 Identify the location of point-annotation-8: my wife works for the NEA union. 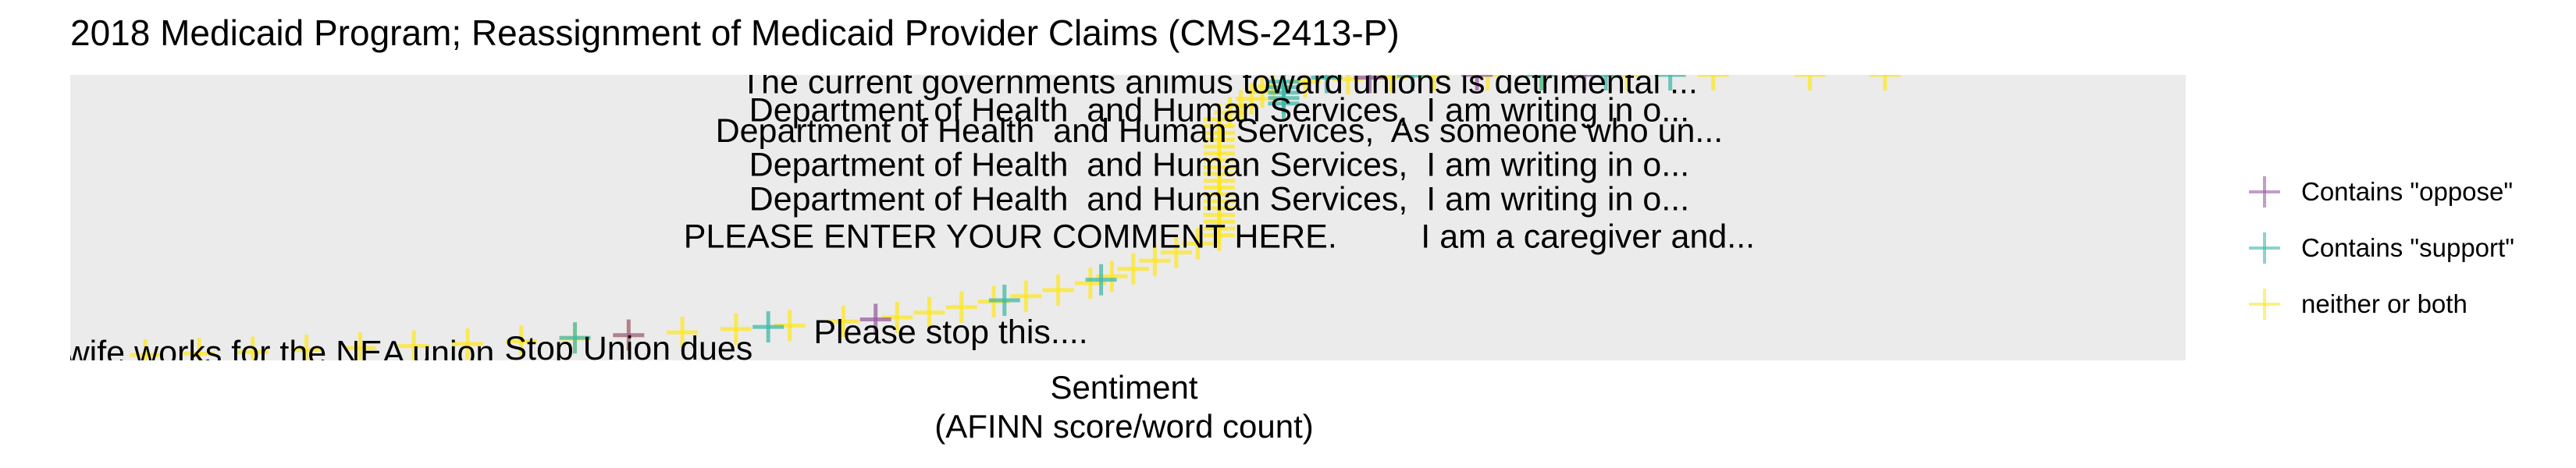
(252, 353).